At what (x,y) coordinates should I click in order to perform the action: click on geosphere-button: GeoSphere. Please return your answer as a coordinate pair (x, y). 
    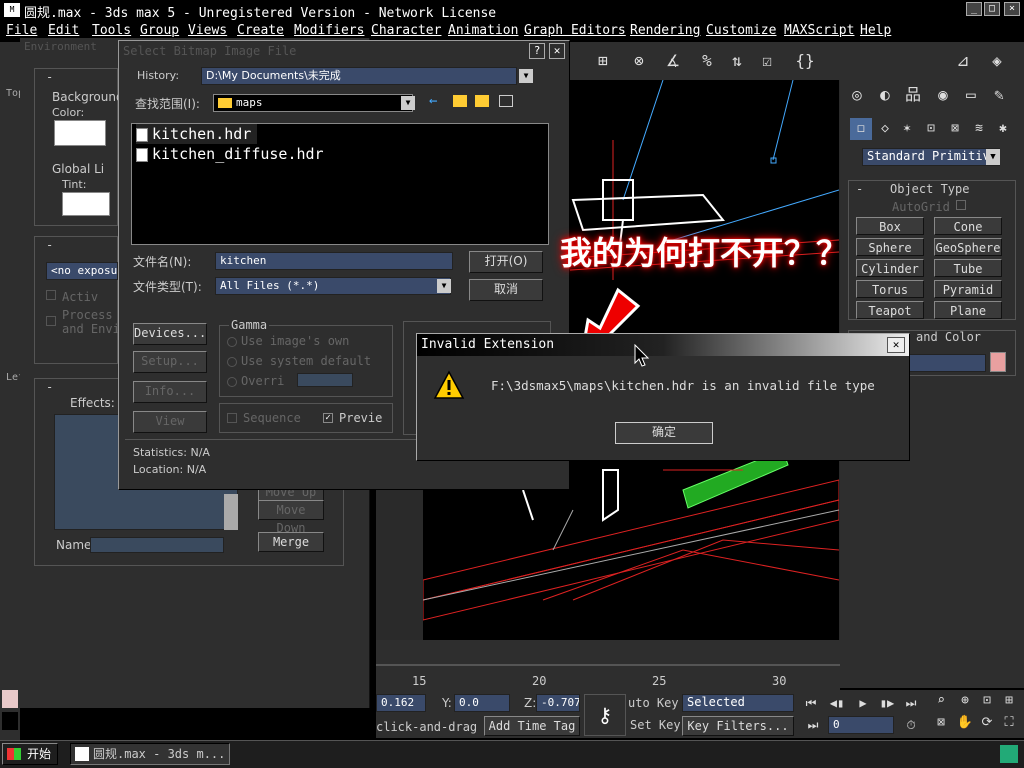
    Looking at the image, I should click on (968, 247).